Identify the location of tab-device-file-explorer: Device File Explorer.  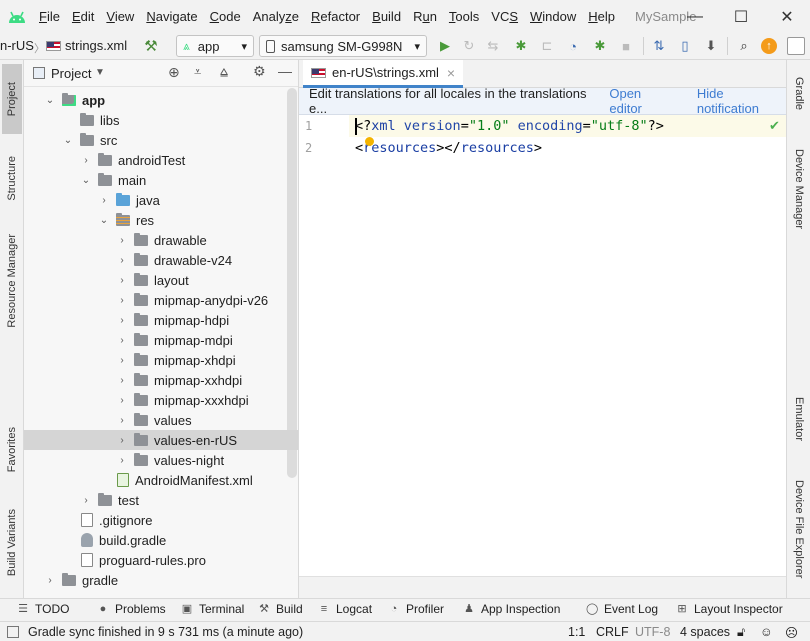
(799, 529).